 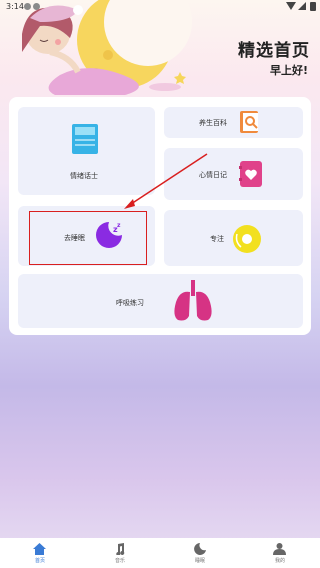 What do you see at coordinates (200, 549) in the screenshot?
I see `moon-icon` at bounding box center [200, 549].